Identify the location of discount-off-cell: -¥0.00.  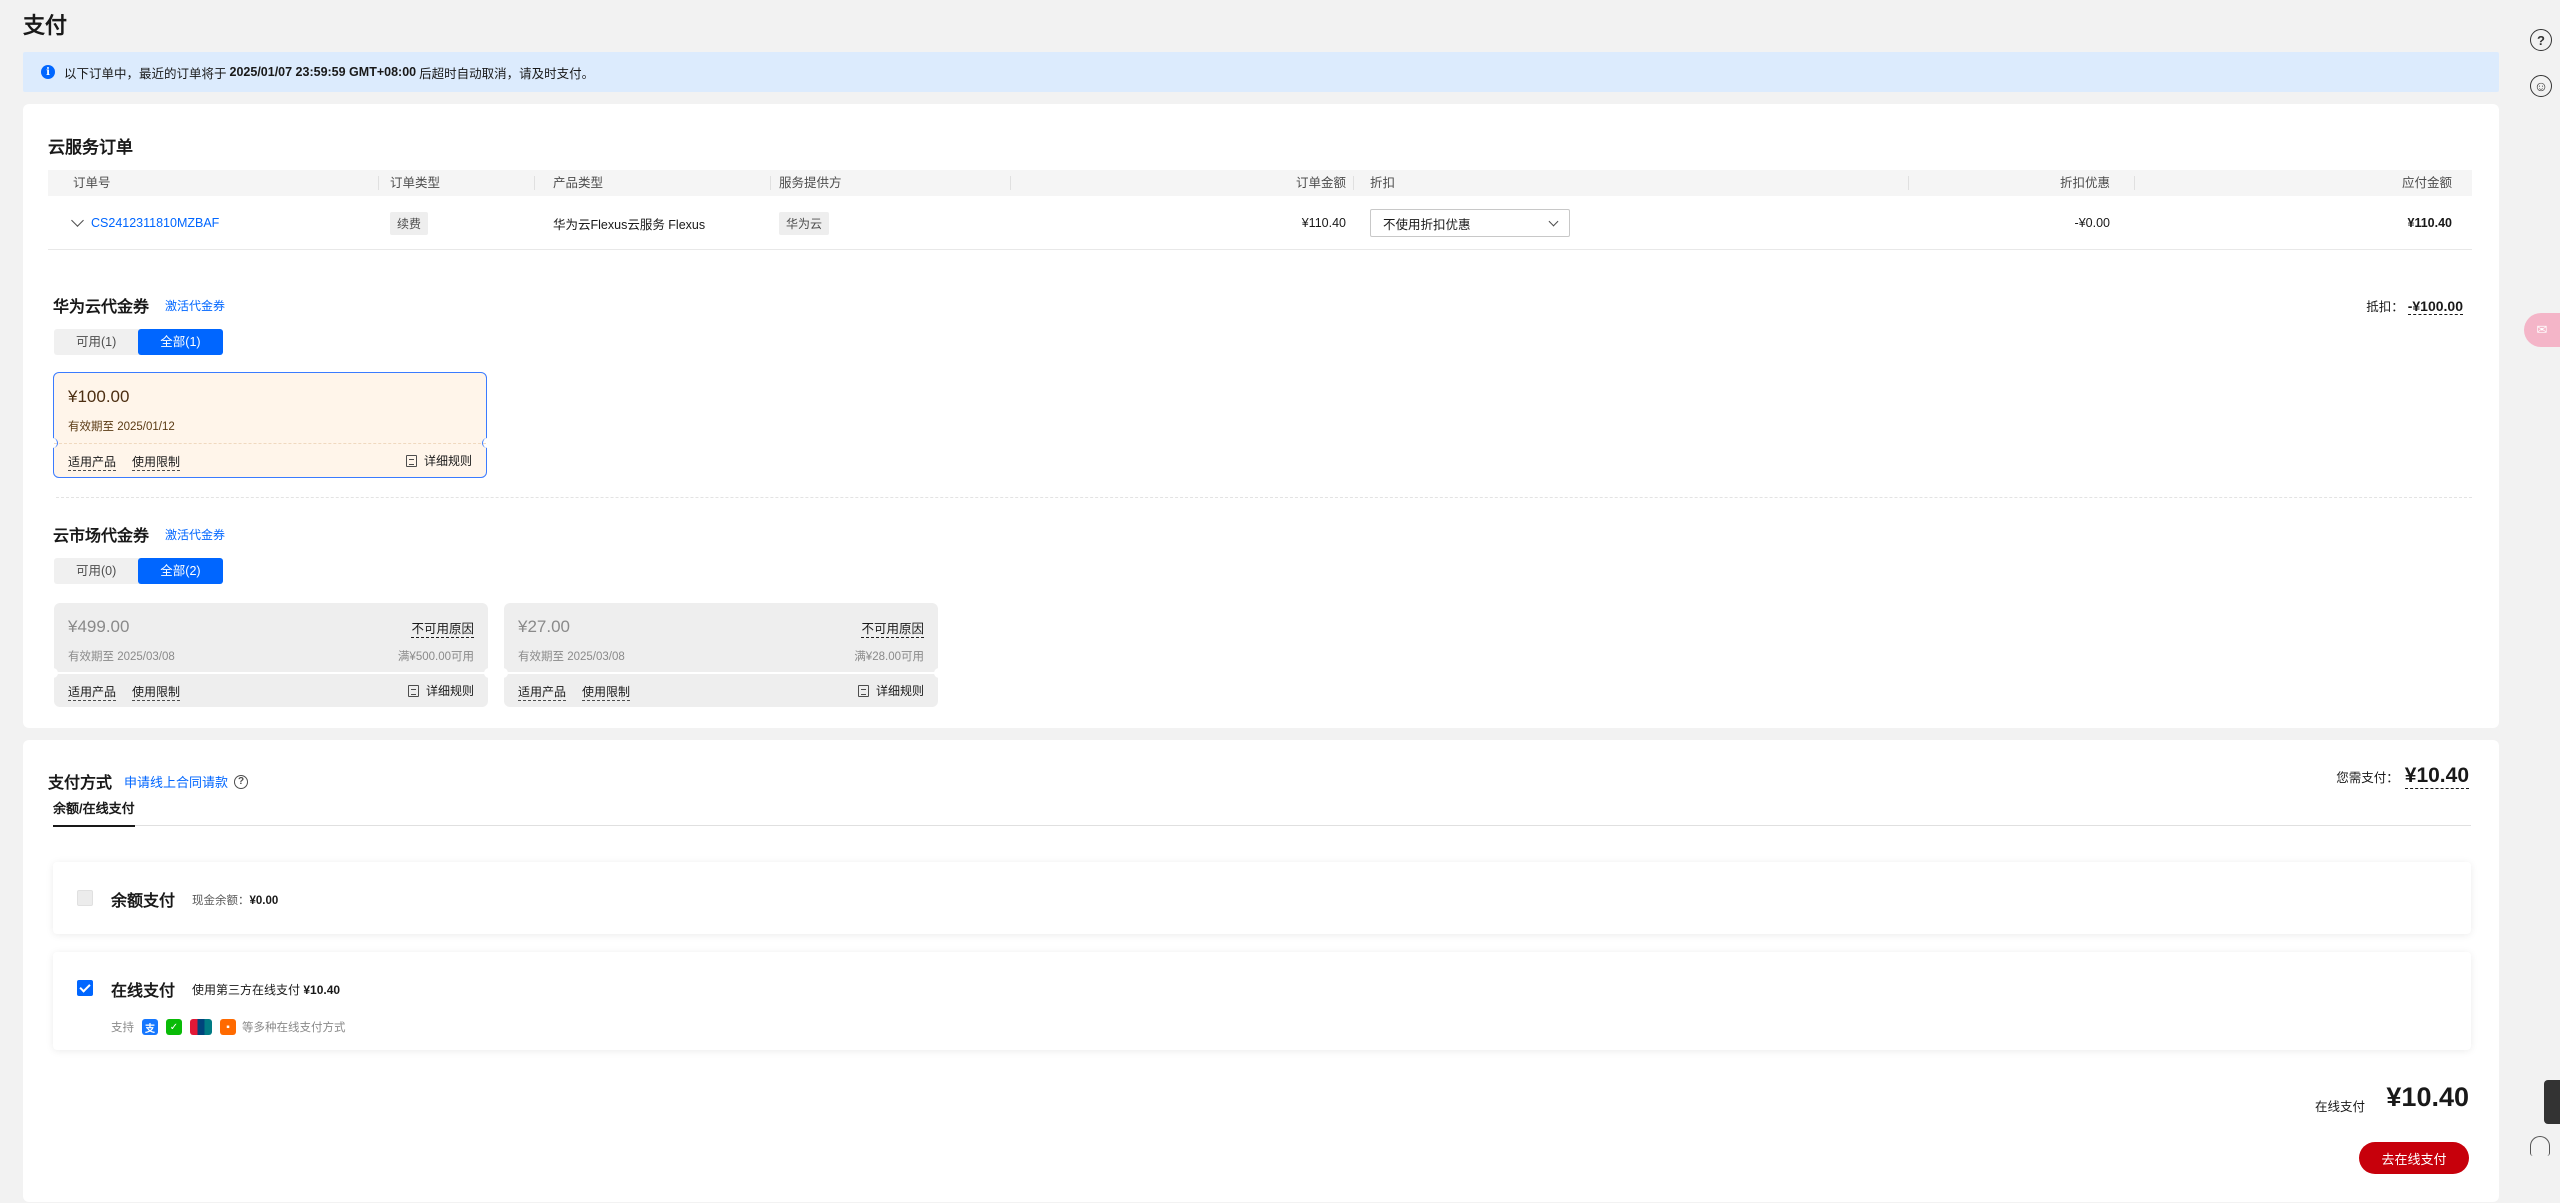
(2092, 223).